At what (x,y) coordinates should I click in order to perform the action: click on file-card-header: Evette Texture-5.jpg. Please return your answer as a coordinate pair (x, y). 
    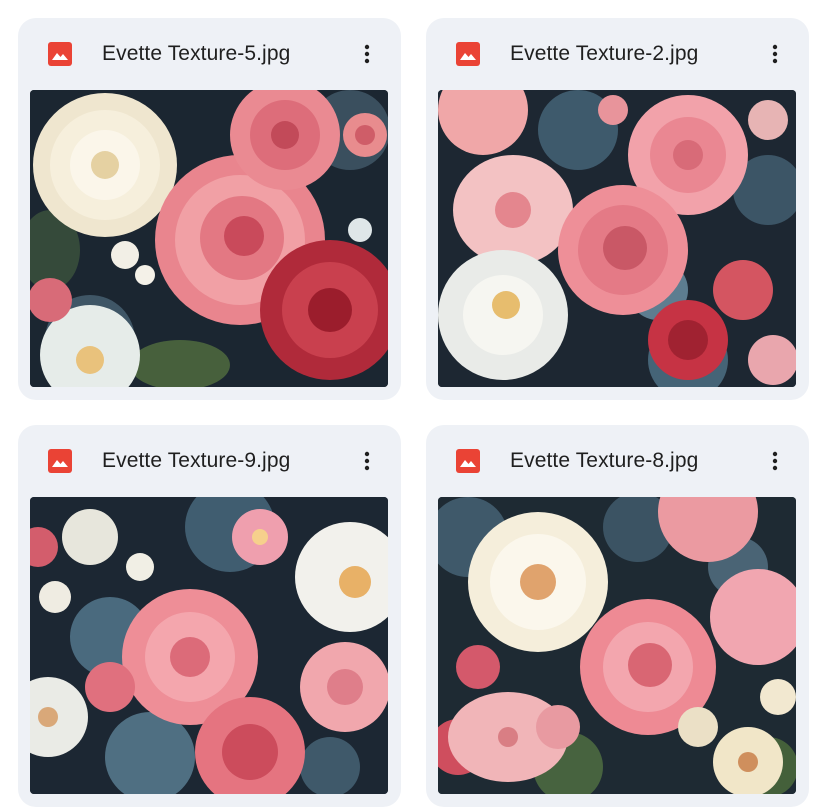
    Looking at the image, I should click on (209, 54).